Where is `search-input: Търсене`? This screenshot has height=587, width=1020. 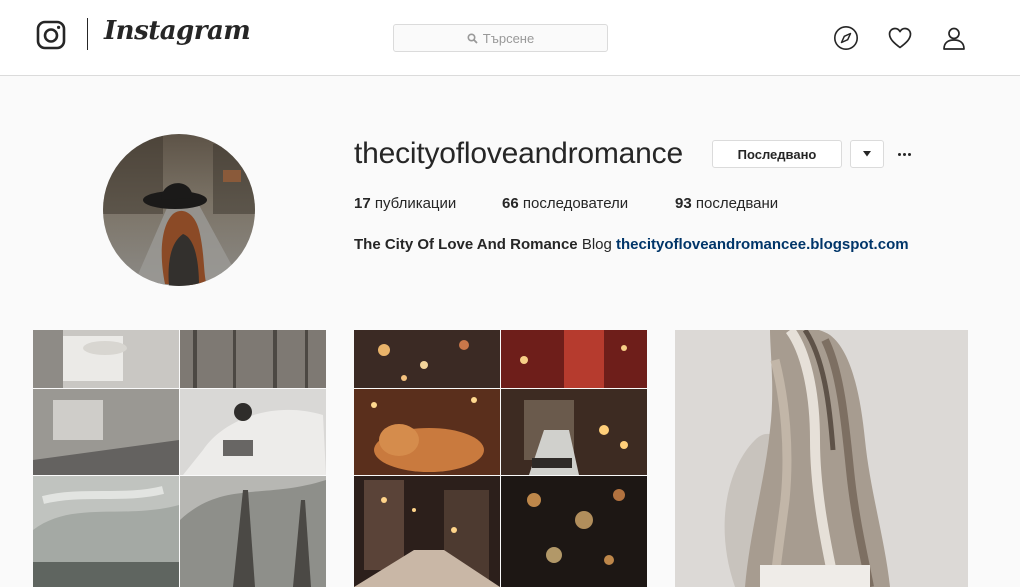
search-input: Търсене is located at coordinates (500, 38).